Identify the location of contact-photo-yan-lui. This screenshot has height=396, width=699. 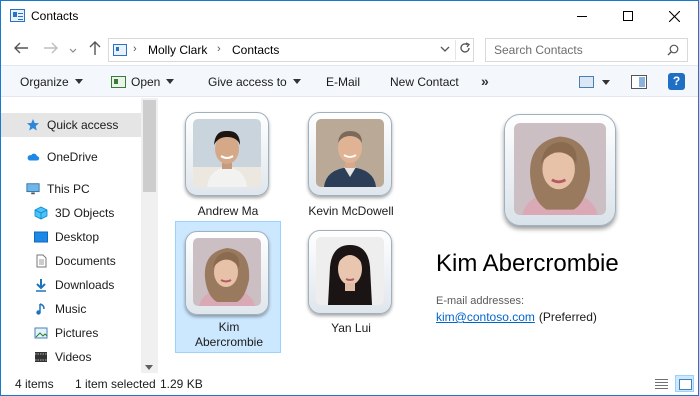
(350, 271).